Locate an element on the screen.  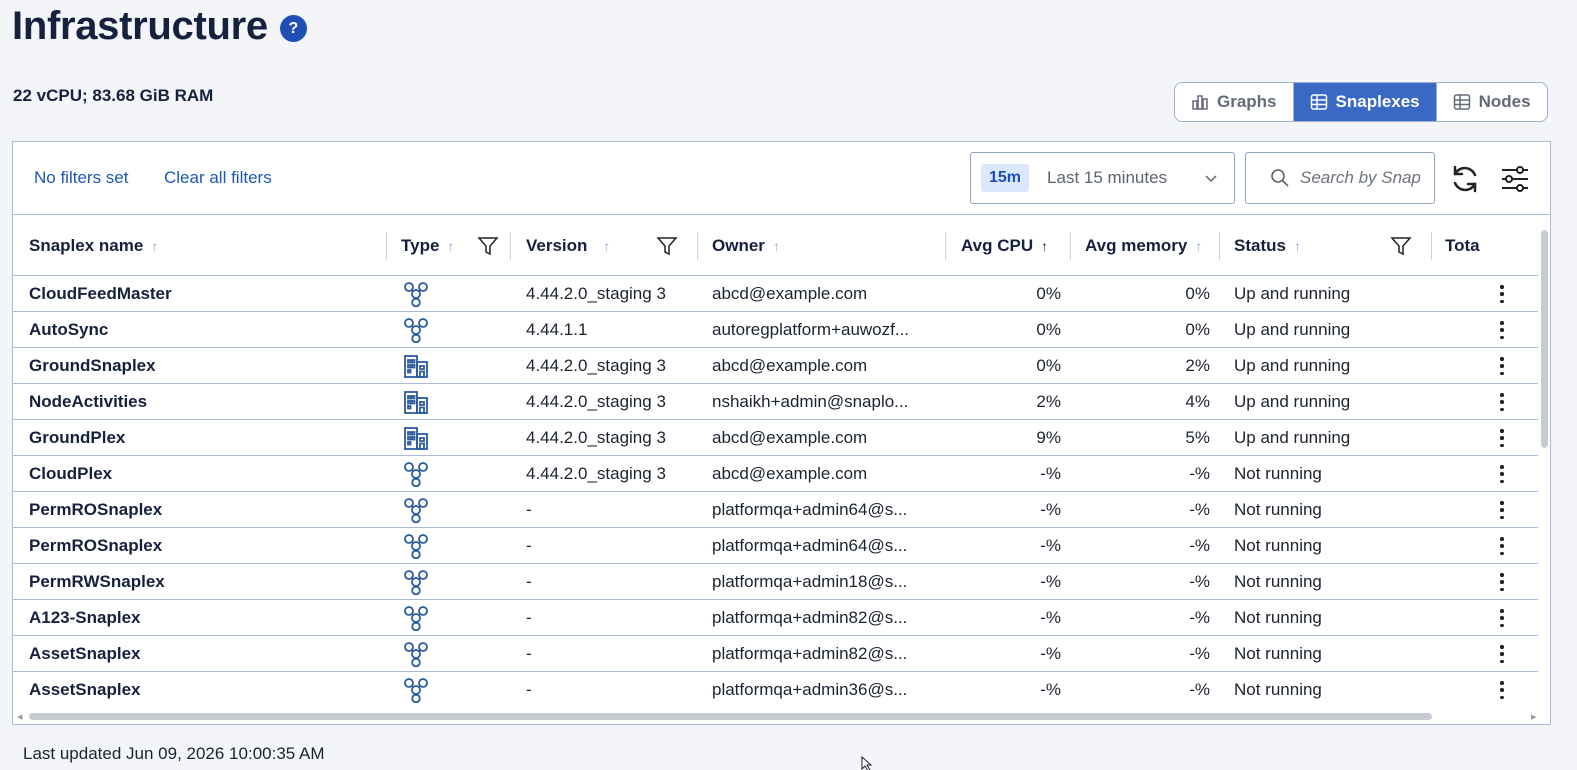
owner-cell: abcd@example.com is located at coordinates (790, 293).